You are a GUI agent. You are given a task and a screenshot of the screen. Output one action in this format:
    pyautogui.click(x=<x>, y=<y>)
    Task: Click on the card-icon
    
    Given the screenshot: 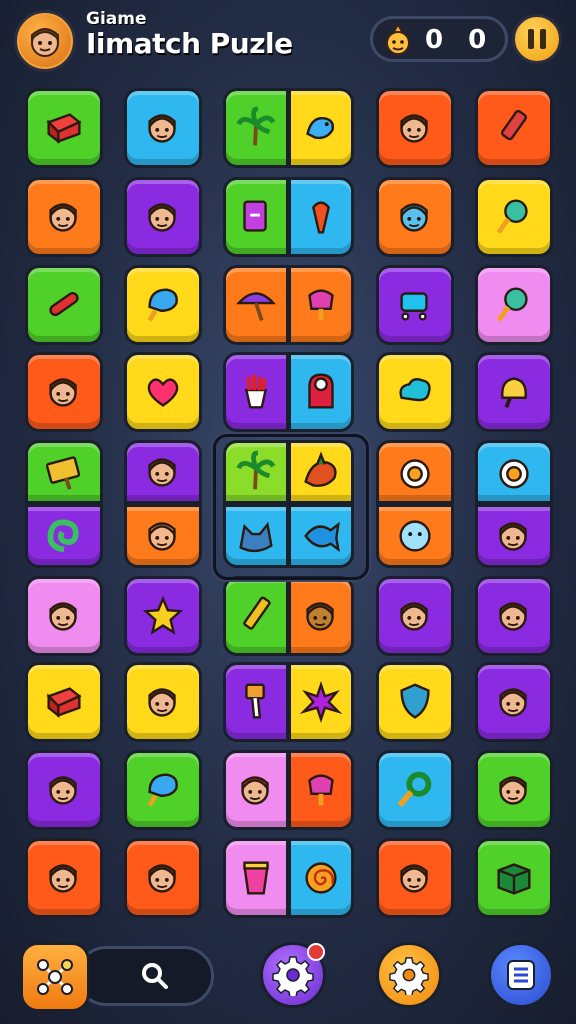 What is the action you would take?
    pyautogui.click(x=255, y=216)
    